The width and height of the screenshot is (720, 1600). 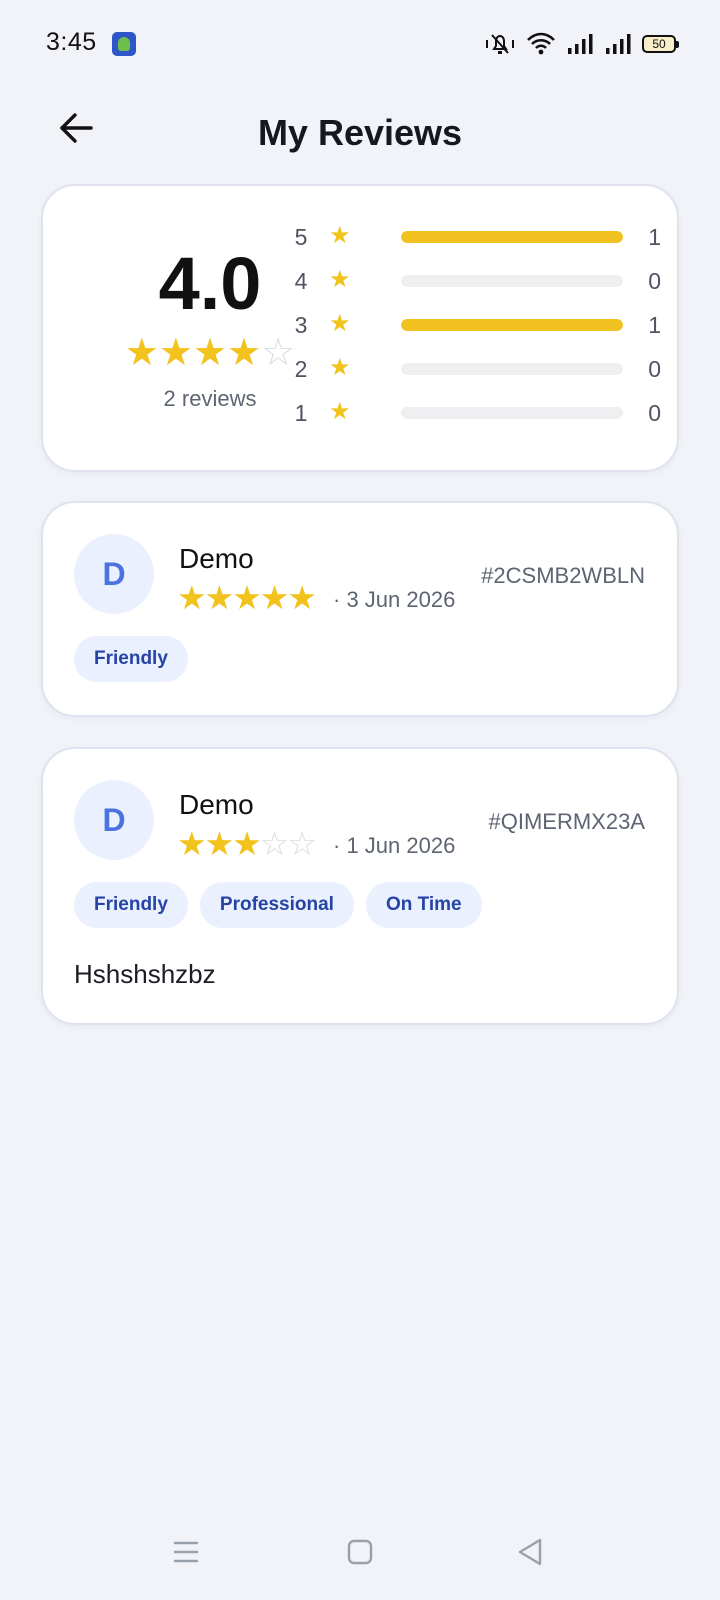 I want to click on system-nav-bar, so click(x=360, y=1554).